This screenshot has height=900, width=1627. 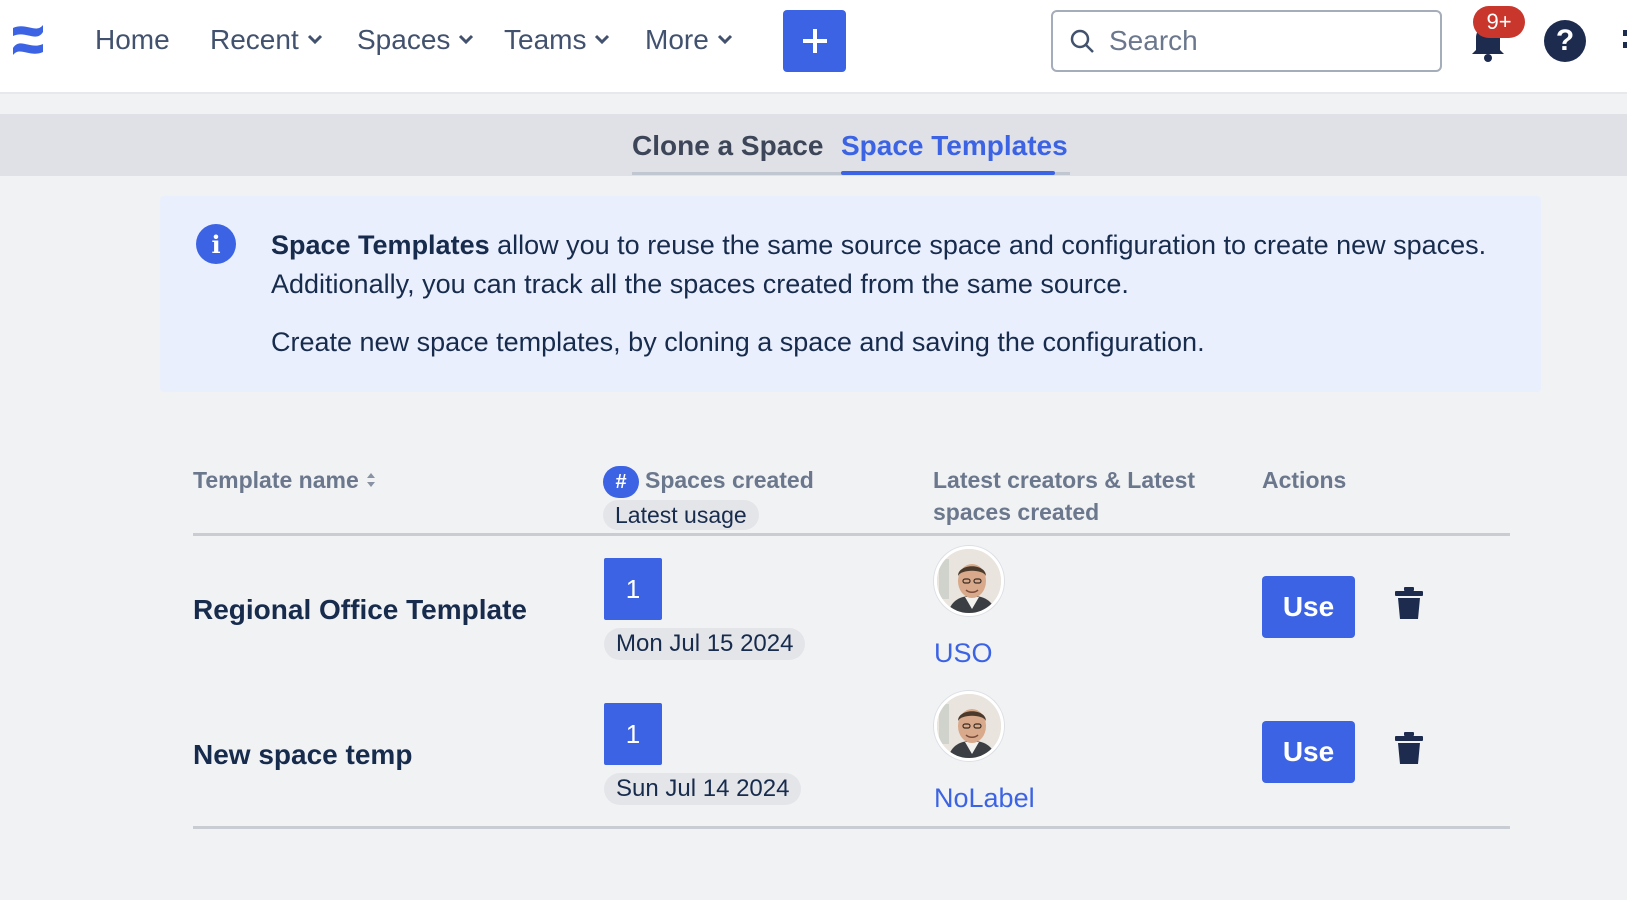 I want to click on help-icon: ?, so click(x=1565, y=41).